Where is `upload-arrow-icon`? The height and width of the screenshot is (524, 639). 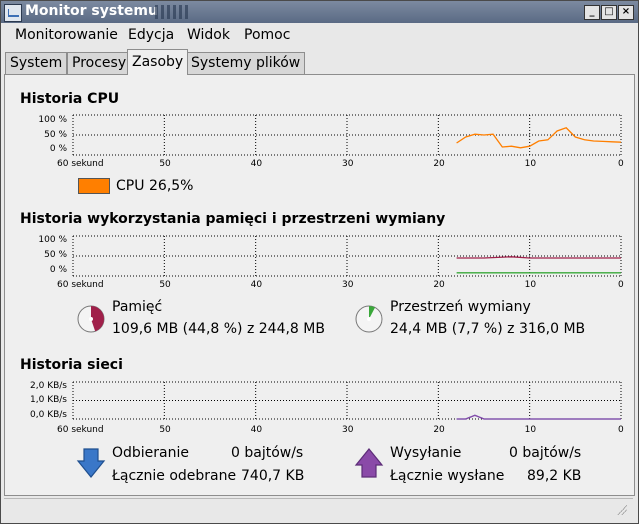 upload-arrow-icon is located at coordinates (369, 463).